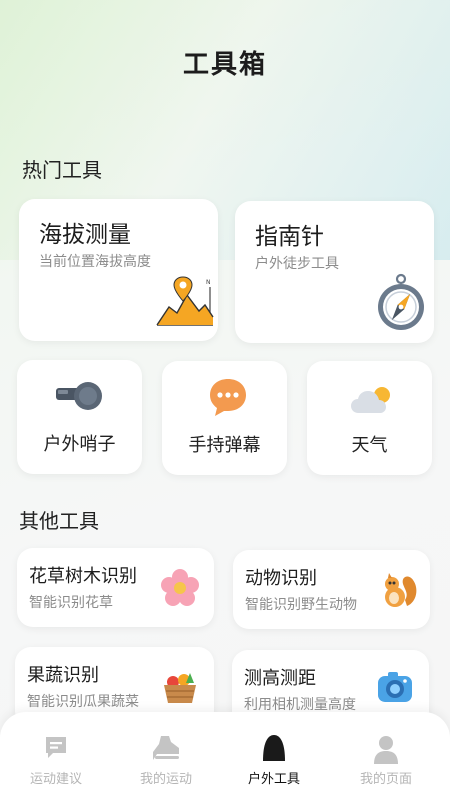 This screenshot has height=800, width=450. What do you see at coordinates (208, 282) in the screenshot?
I see `svg-text: N` at bounding box center [208, 282].